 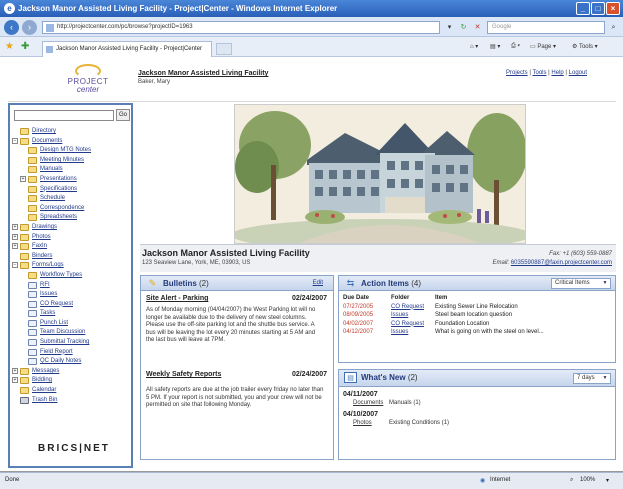 I want to click on project-center-logo: PROJECT center, so click(x=88, y=81).